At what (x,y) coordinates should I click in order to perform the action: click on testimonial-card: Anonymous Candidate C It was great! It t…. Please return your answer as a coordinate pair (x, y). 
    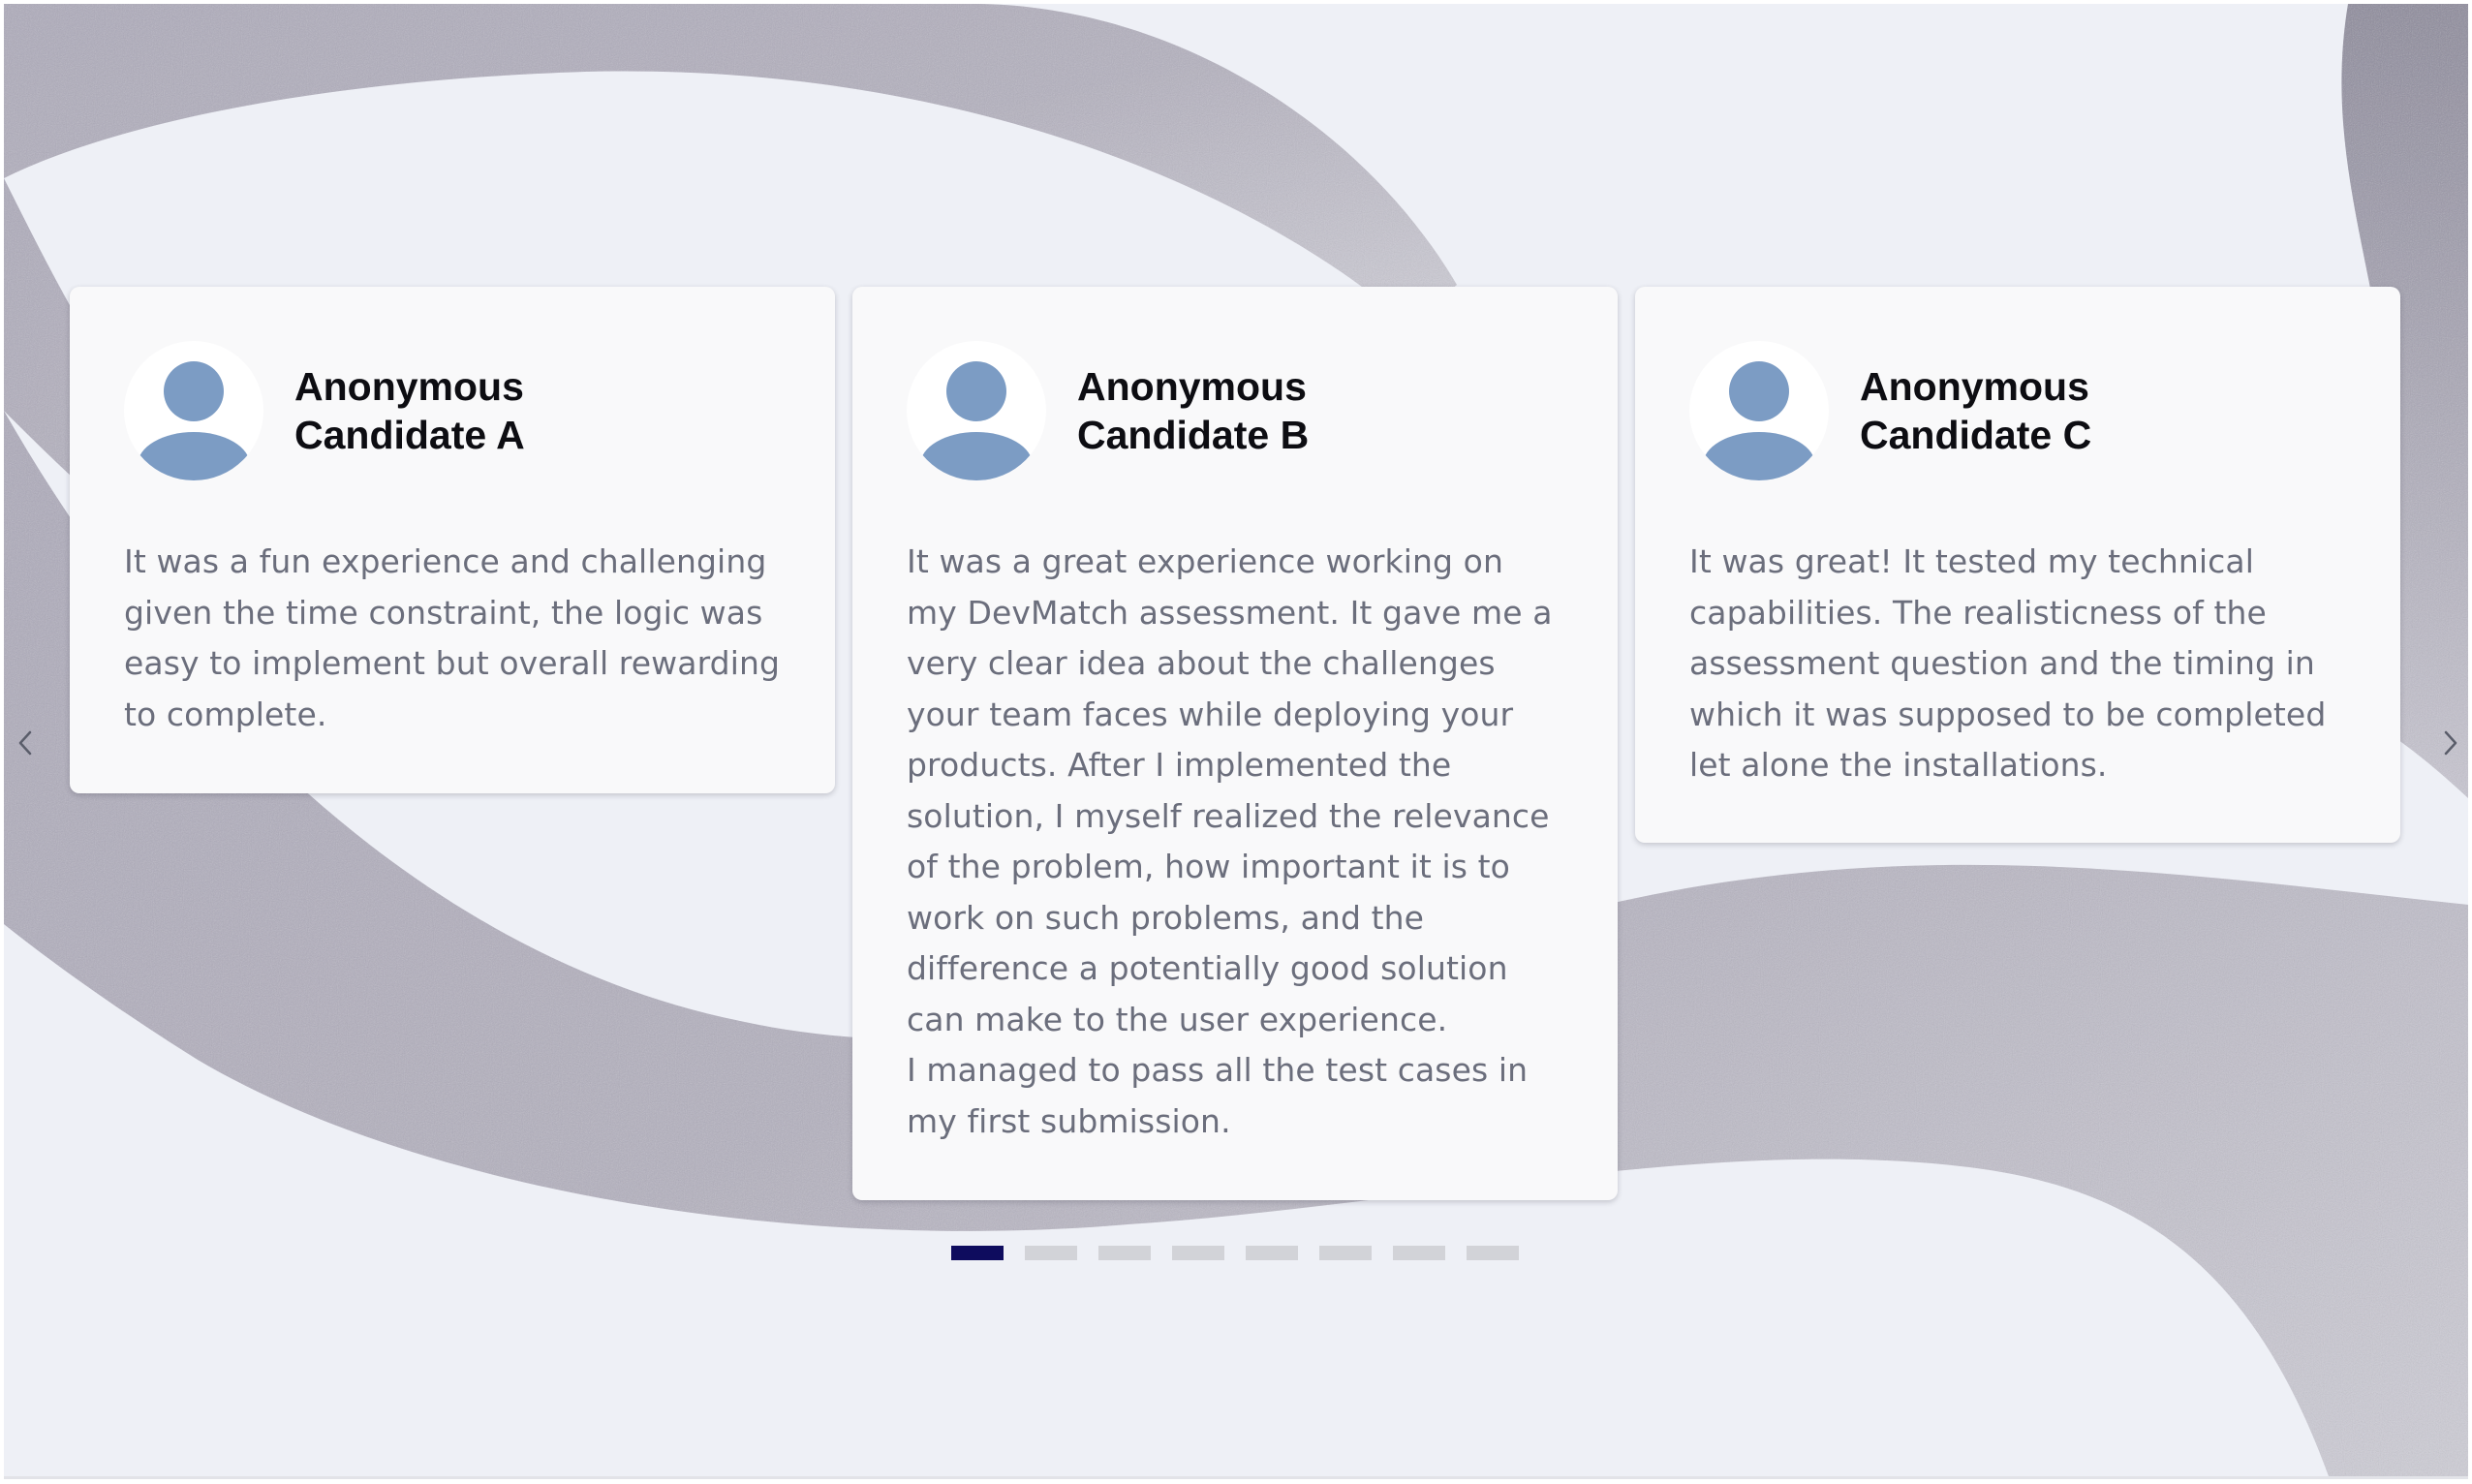
    Looking at the image, I should click on (2017, 565).